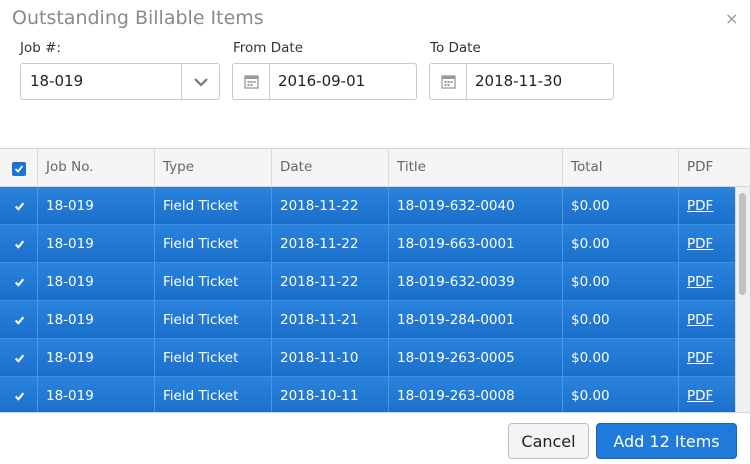 This screenshot has width=751, height=464. What do you see at coordinates (329, 358) in the screenshot?
I see `cell-date: 2018-11-10` at bounding box center [329, 358].